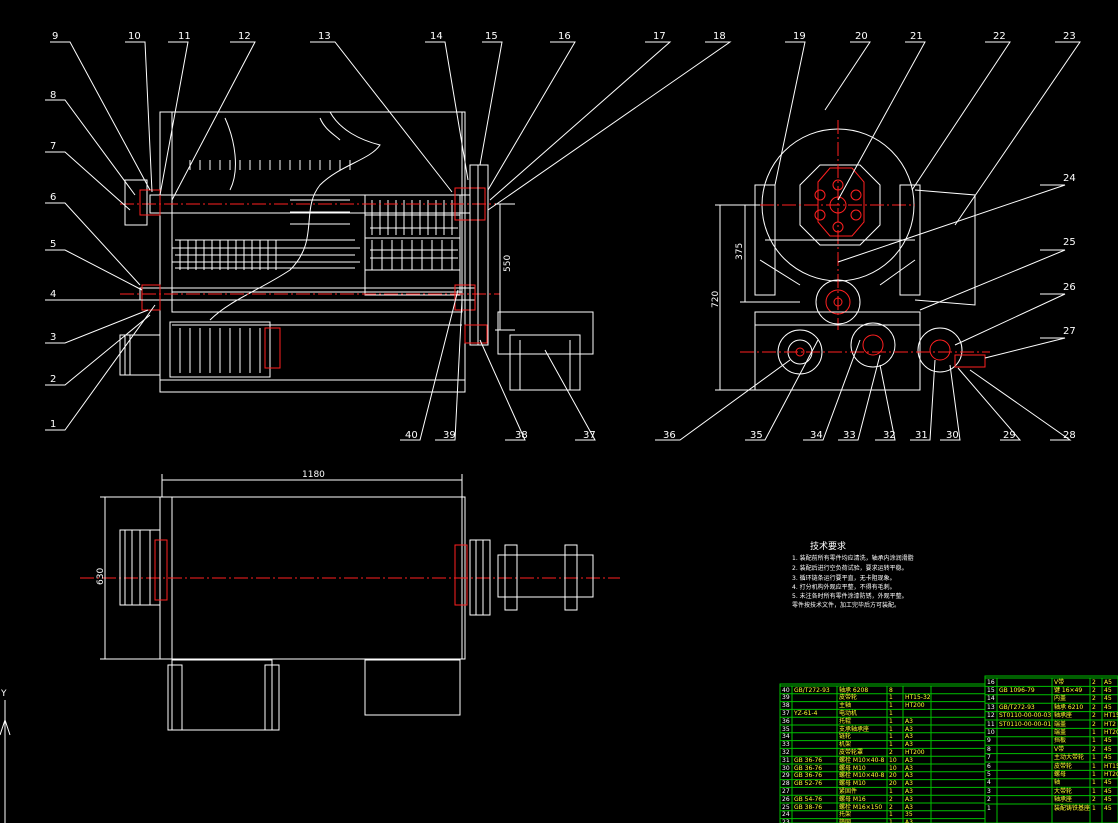 The image size is (1118, 823). Describe the element at coordinates (786, 768) in the screenshot. I see `bom-cell: 30` at that location.